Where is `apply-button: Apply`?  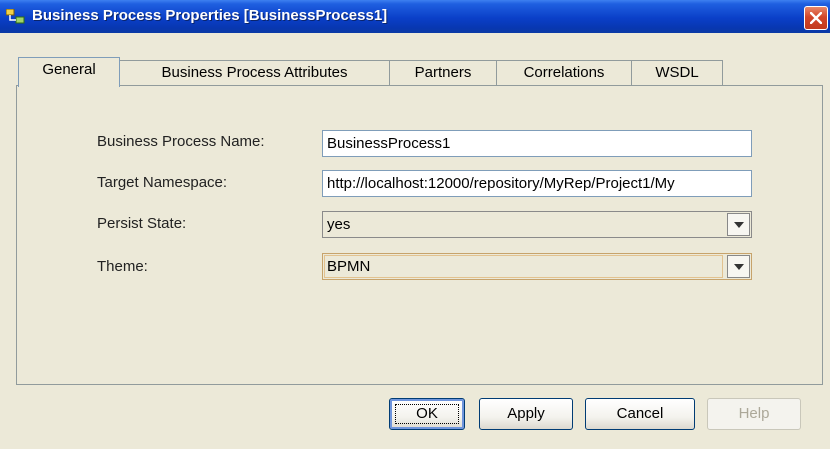
apply-button: Apply is located at coordinates (526, 414).